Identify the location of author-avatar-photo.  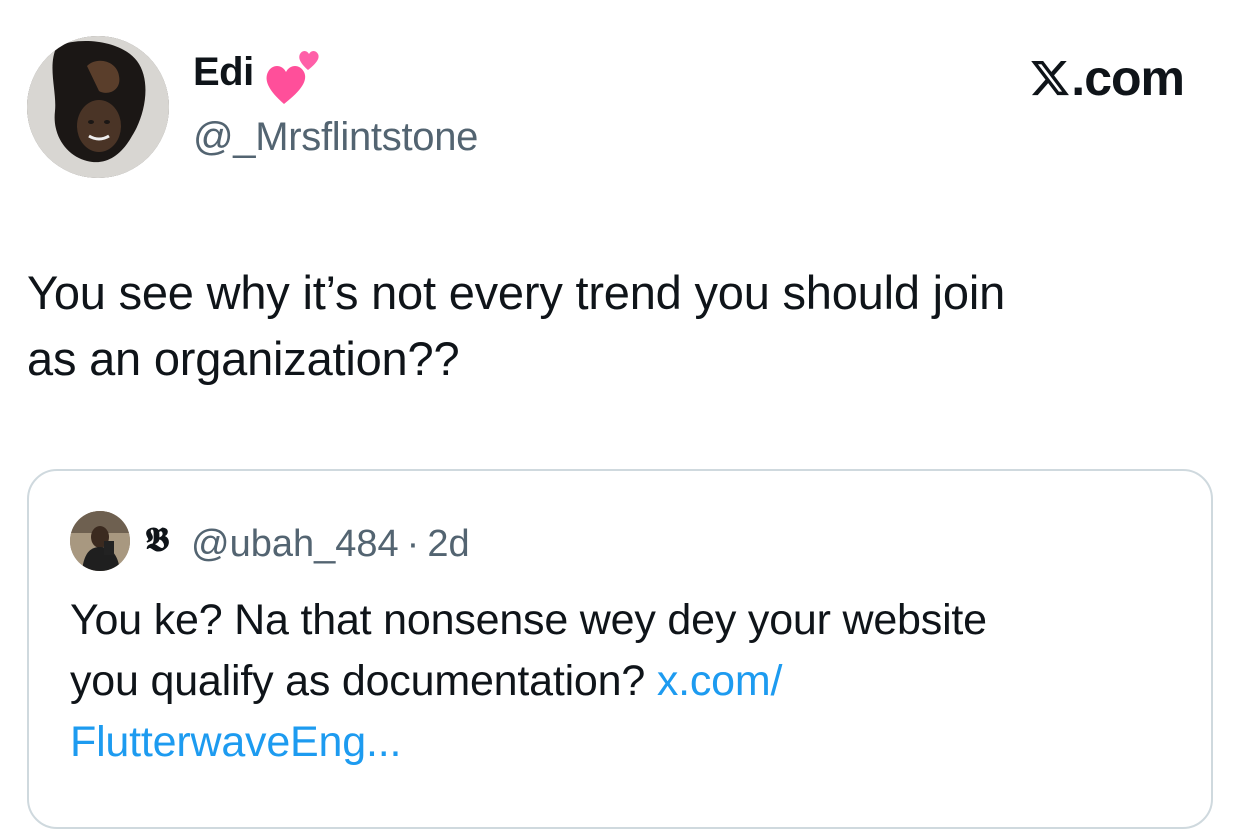
(98, 107).